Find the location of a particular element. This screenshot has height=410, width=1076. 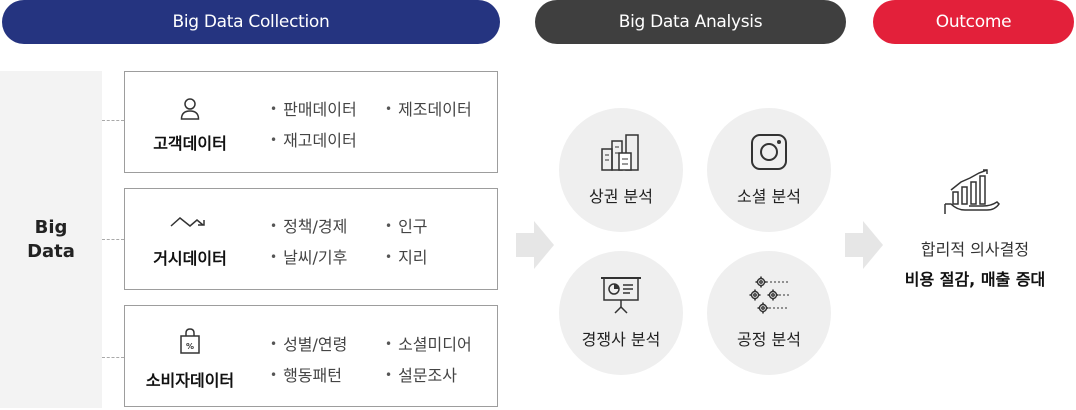

list-item: 정책/경제 is located at coordinates (308, 225).